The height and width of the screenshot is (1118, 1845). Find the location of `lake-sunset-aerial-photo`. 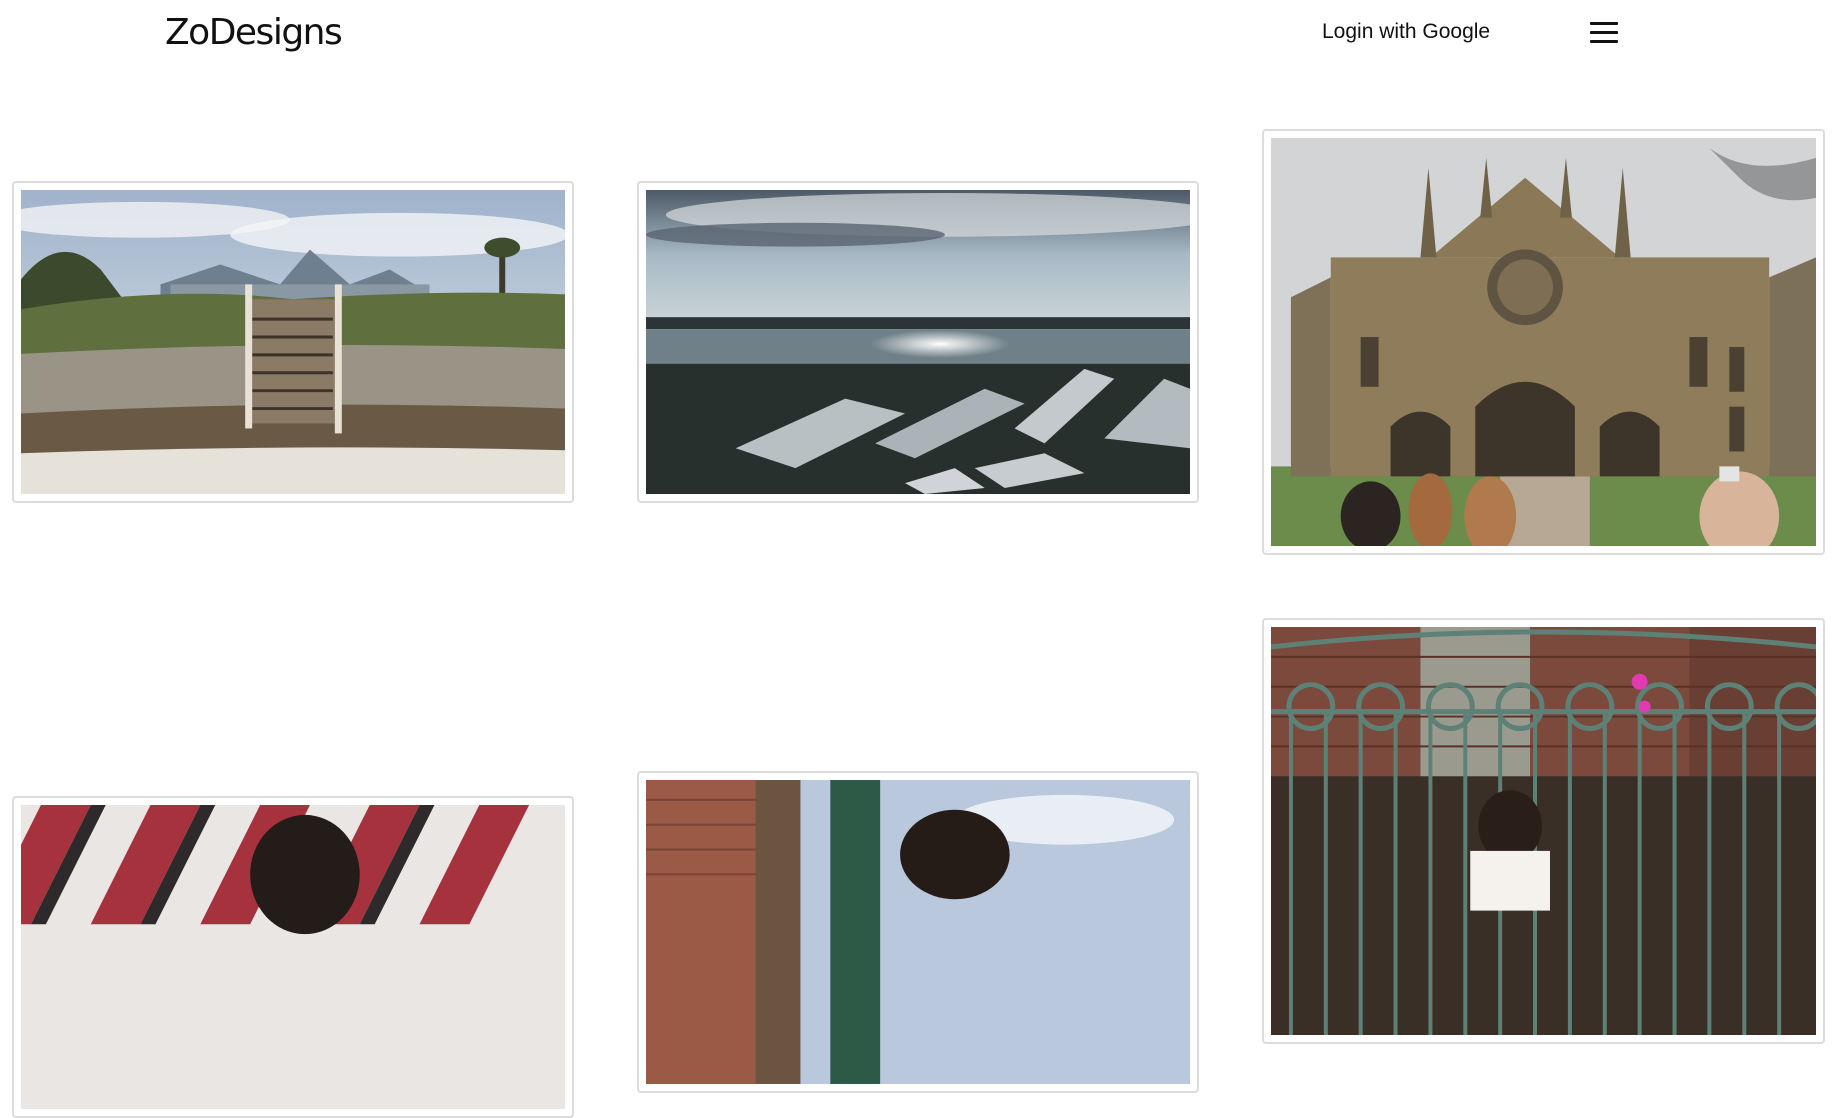

lake-sunset-aerial-photo is located at coordinates (918, 342).